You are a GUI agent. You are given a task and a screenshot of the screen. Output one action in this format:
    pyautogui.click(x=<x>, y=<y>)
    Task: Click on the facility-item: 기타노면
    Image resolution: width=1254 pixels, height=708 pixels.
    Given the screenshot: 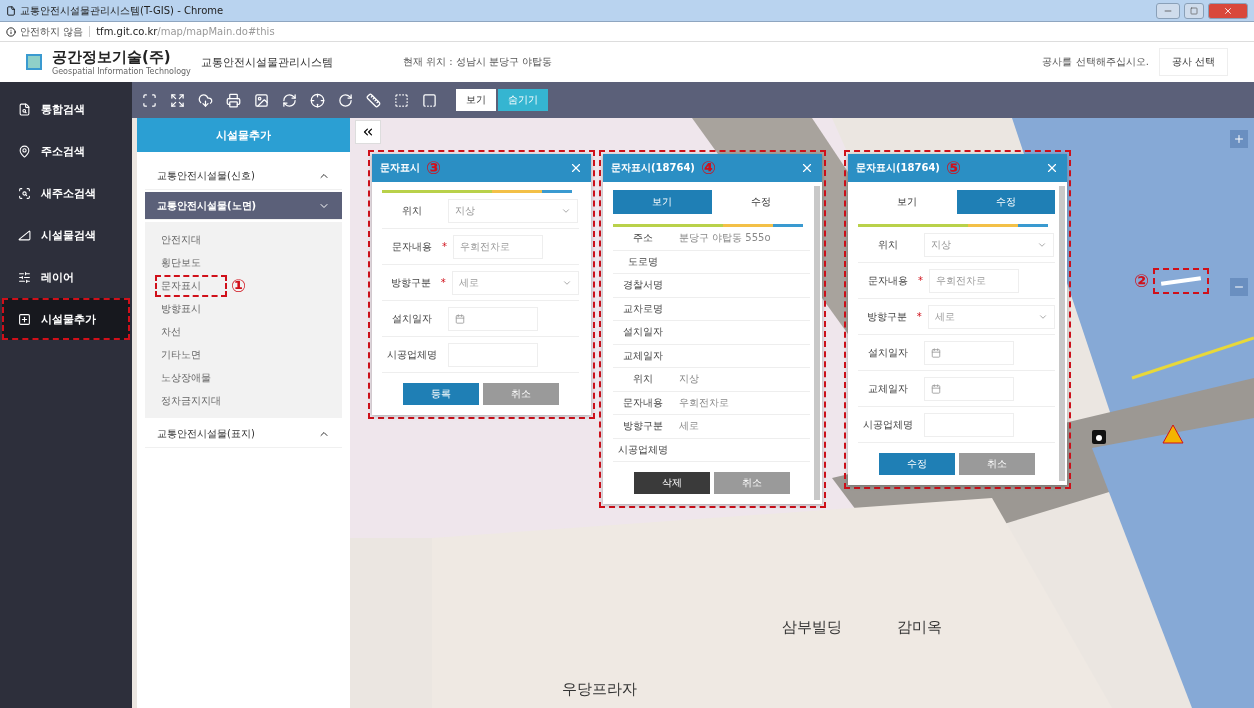 What is the action you would take?
    pyautogui.click(x=181, y=354)
    